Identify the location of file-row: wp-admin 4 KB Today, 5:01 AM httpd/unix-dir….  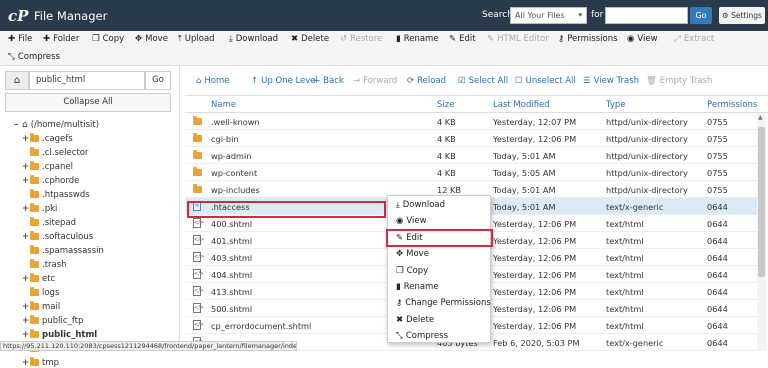
(471, 155).